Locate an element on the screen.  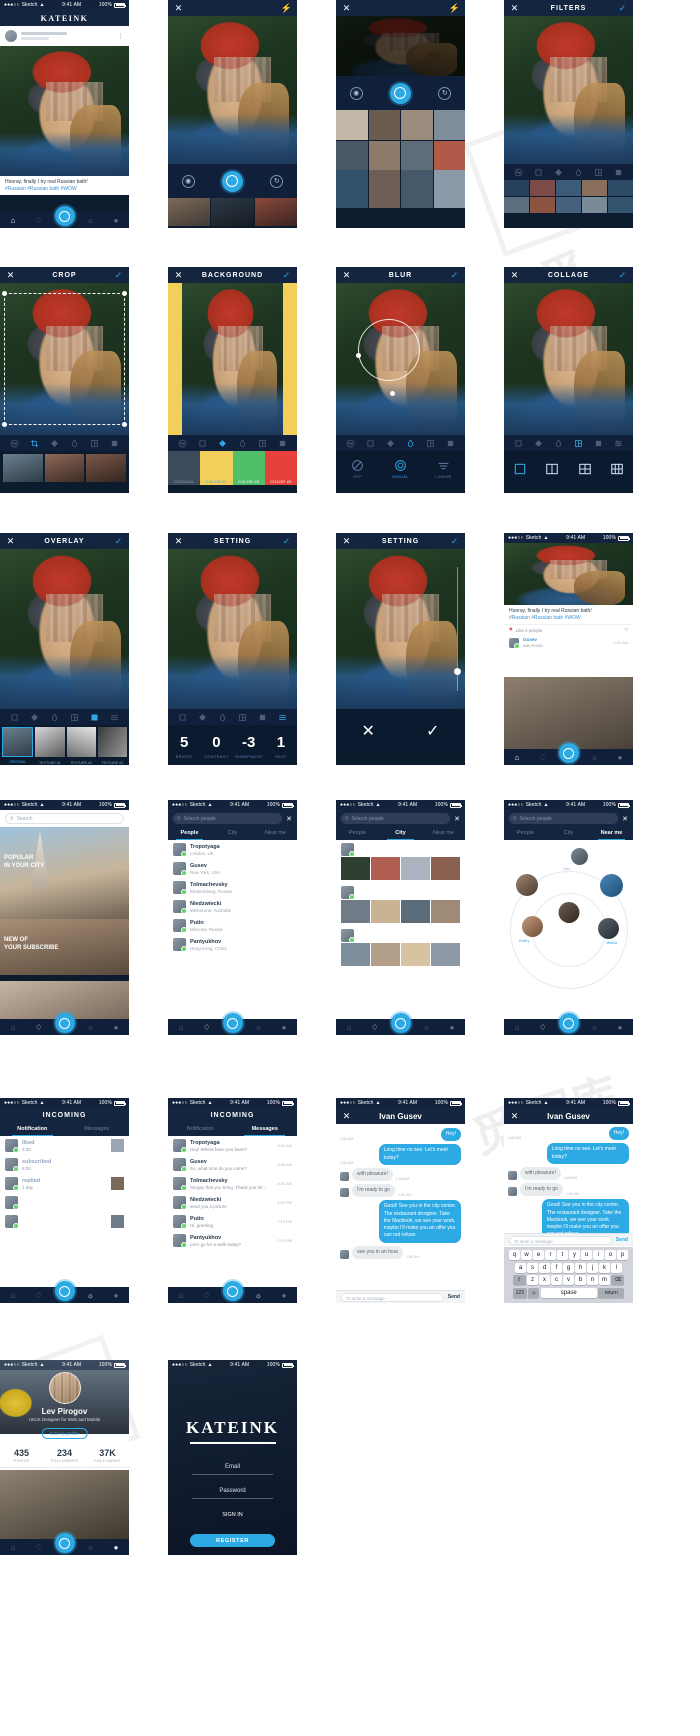
list-item is located at coordinates (400, 848).